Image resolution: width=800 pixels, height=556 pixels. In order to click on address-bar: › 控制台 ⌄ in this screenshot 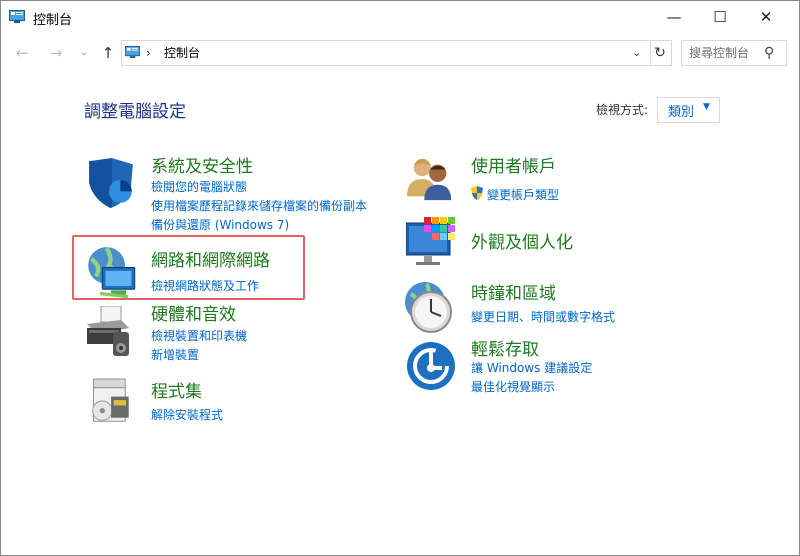, I will do `click(386, 53)`.